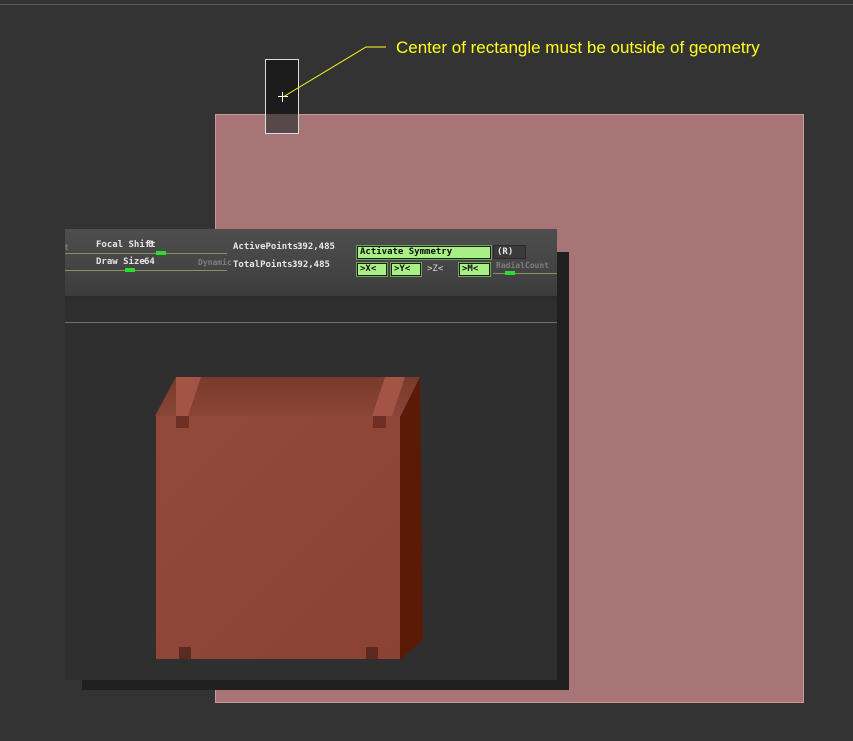 The width and height of the screenshot is (853, 741). What do you see at coordinates (316, 247) in the screenshot?
I see `active-points-value: 392,485` at bounding box center [316, 247].